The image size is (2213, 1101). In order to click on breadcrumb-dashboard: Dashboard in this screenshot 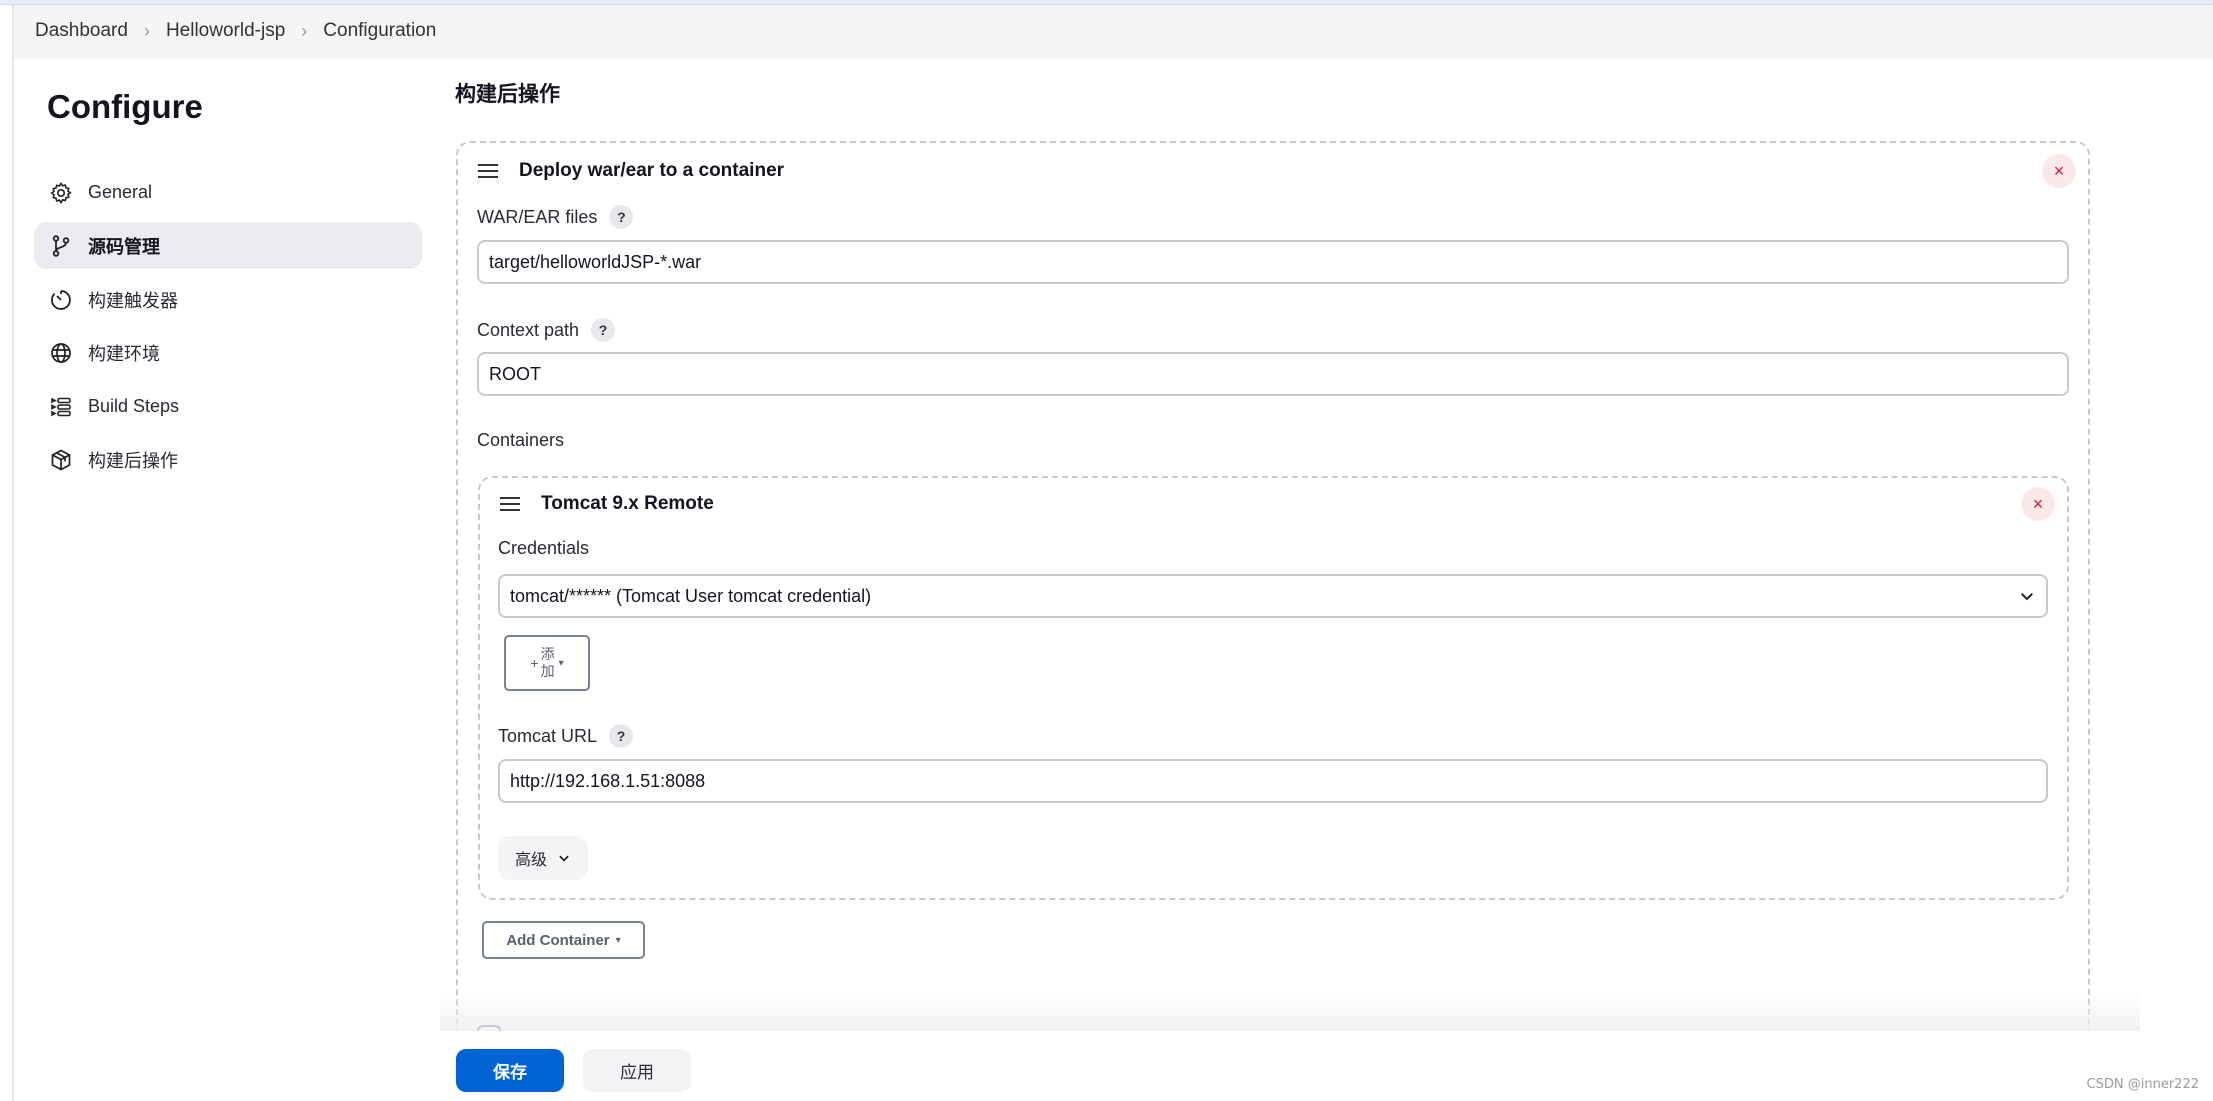, I will do `click(81, 31)`.